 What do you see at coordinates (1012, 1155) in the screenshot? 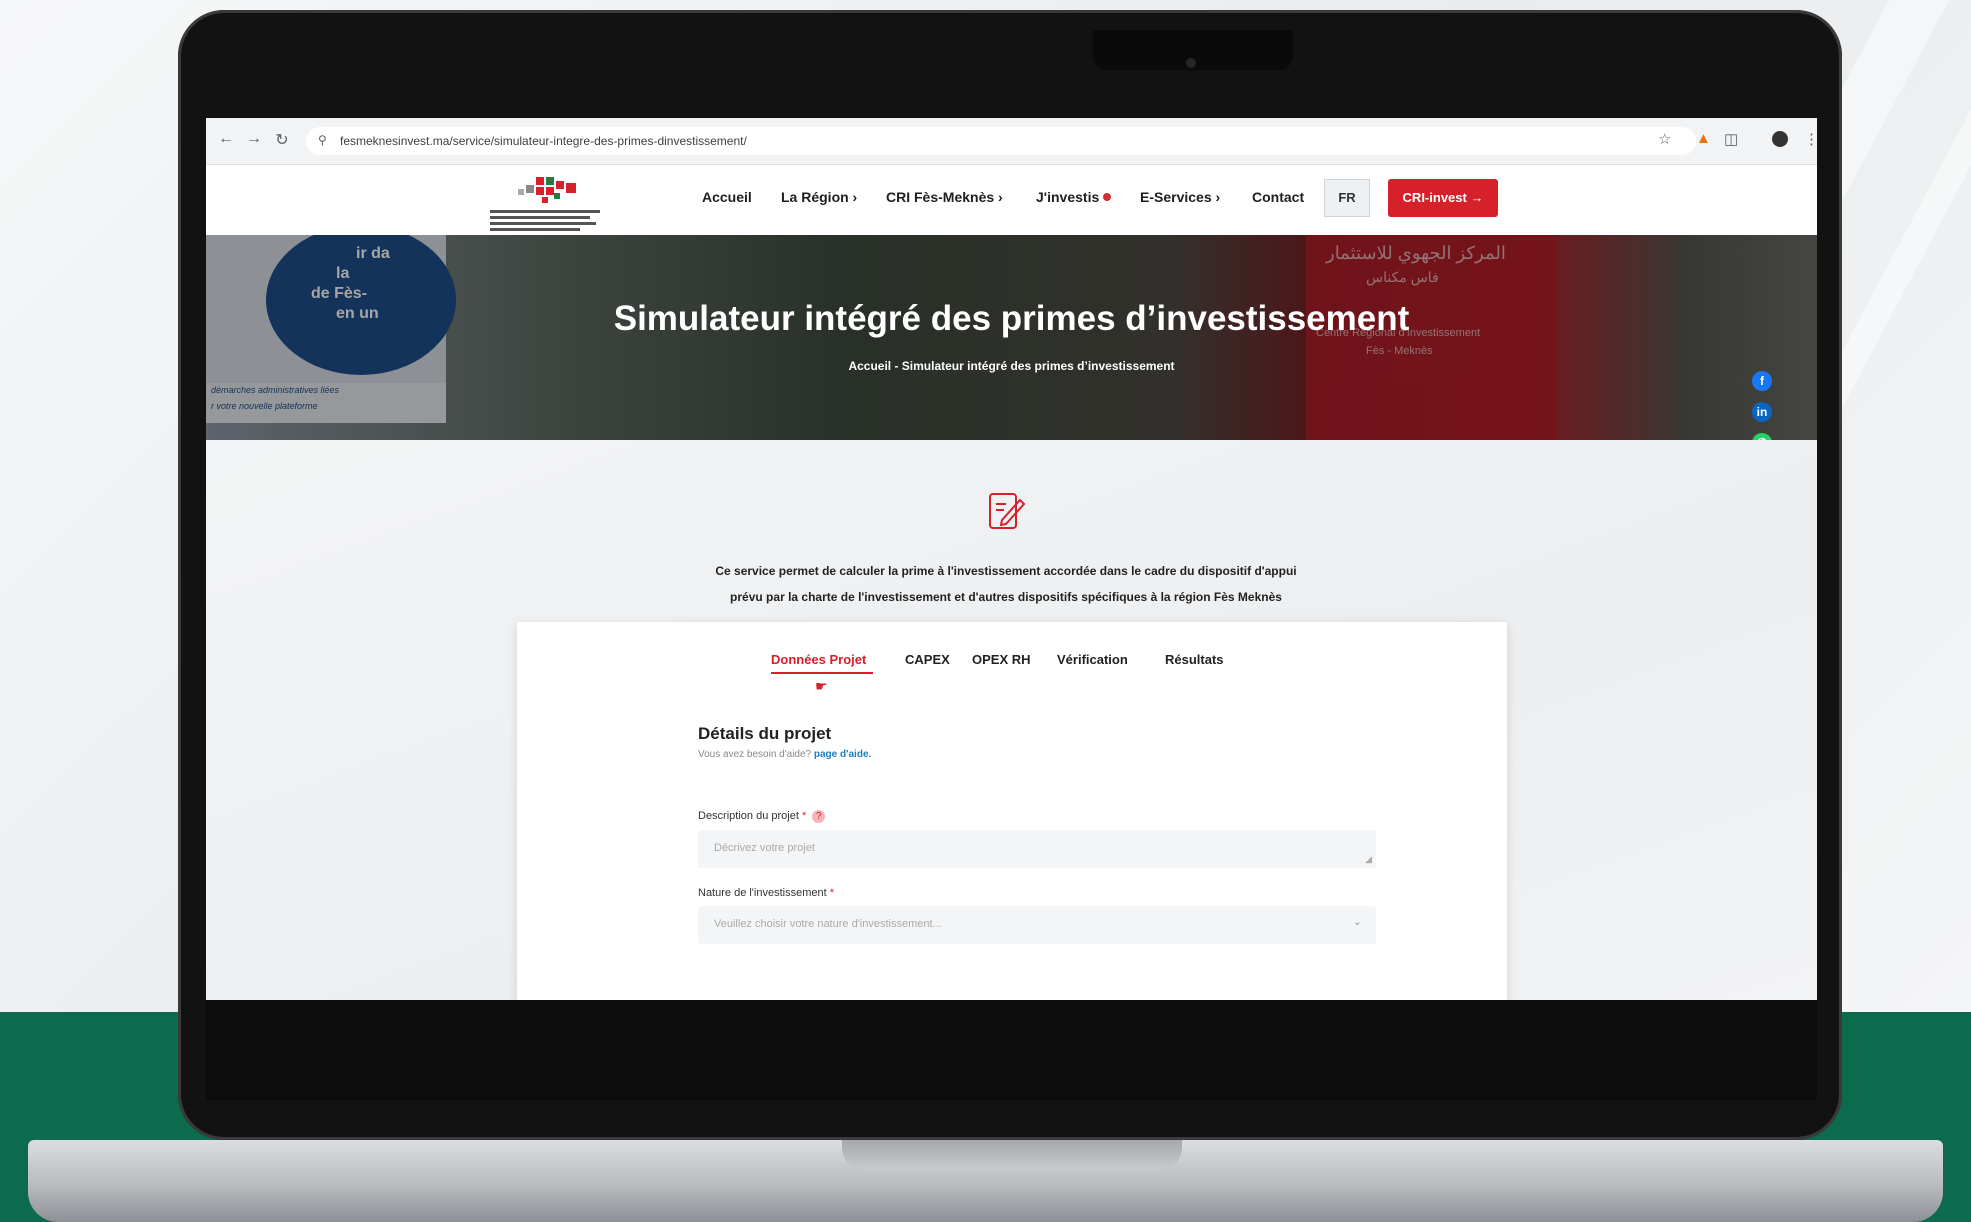
I see `laptop-base-notch` at bounding box center [1012, 1155].